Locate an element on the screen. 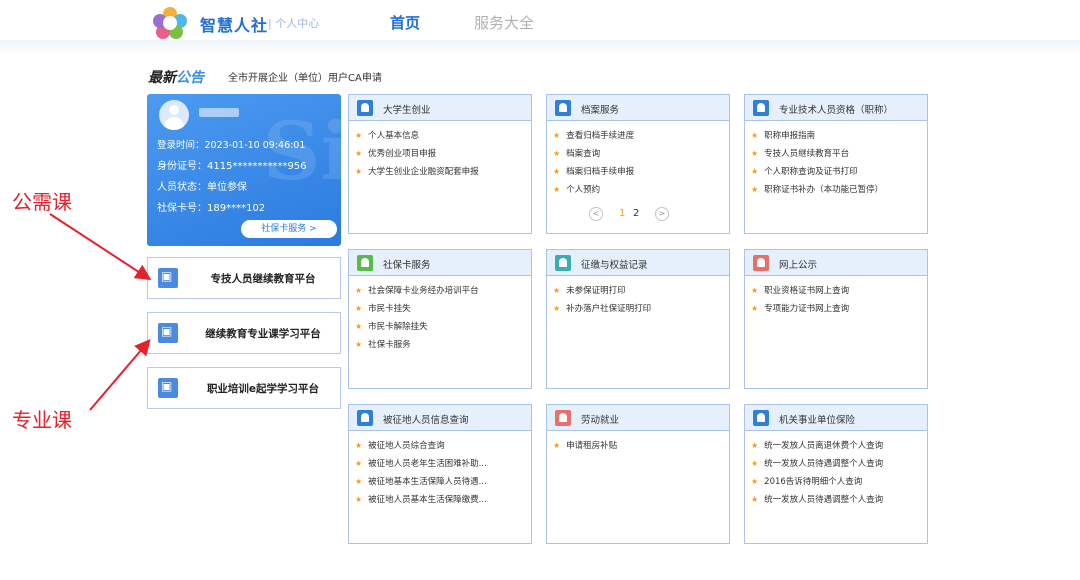 This screenshot has height=580, width=1080. annotation-arrows is located at coordinates (100, 312).